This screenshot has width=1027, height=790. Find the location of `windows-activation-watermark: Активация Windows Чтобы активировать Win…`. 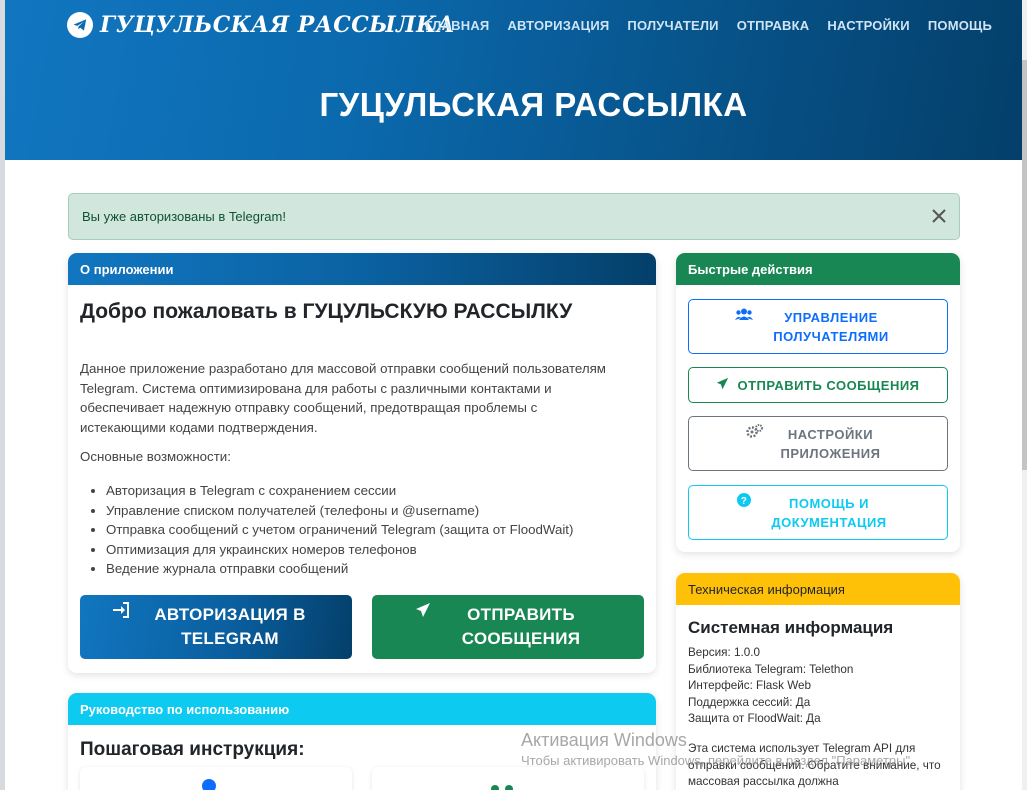

windows-activation-watermark: Активация Windows Чтобы активировать Win… is located at coordinates (717, 749).